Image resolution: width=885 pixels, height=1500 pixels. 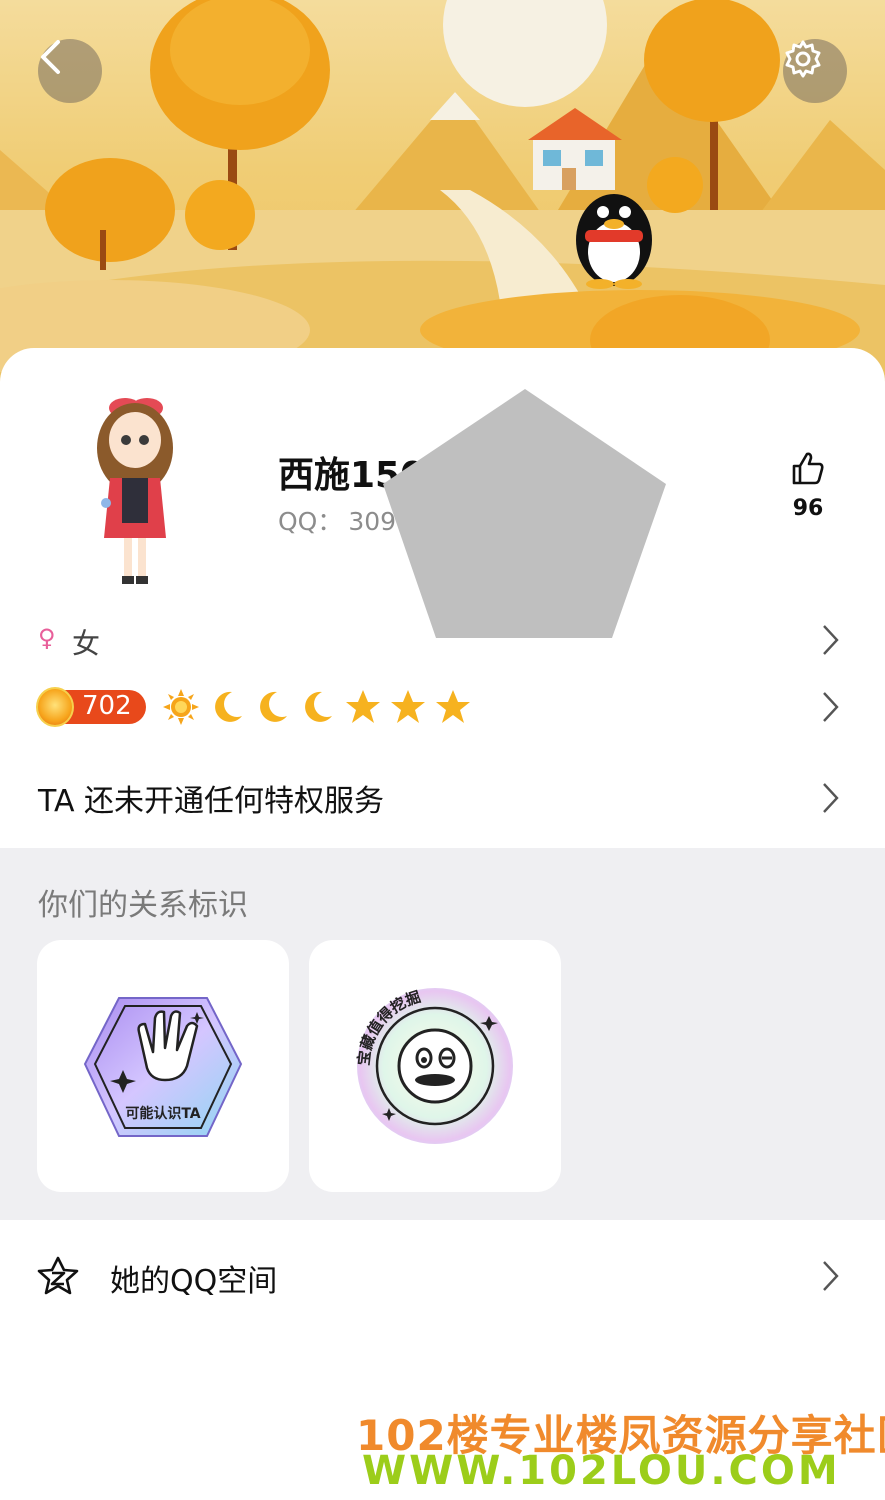 I want to click on back-button, so click(x=70, y=71).